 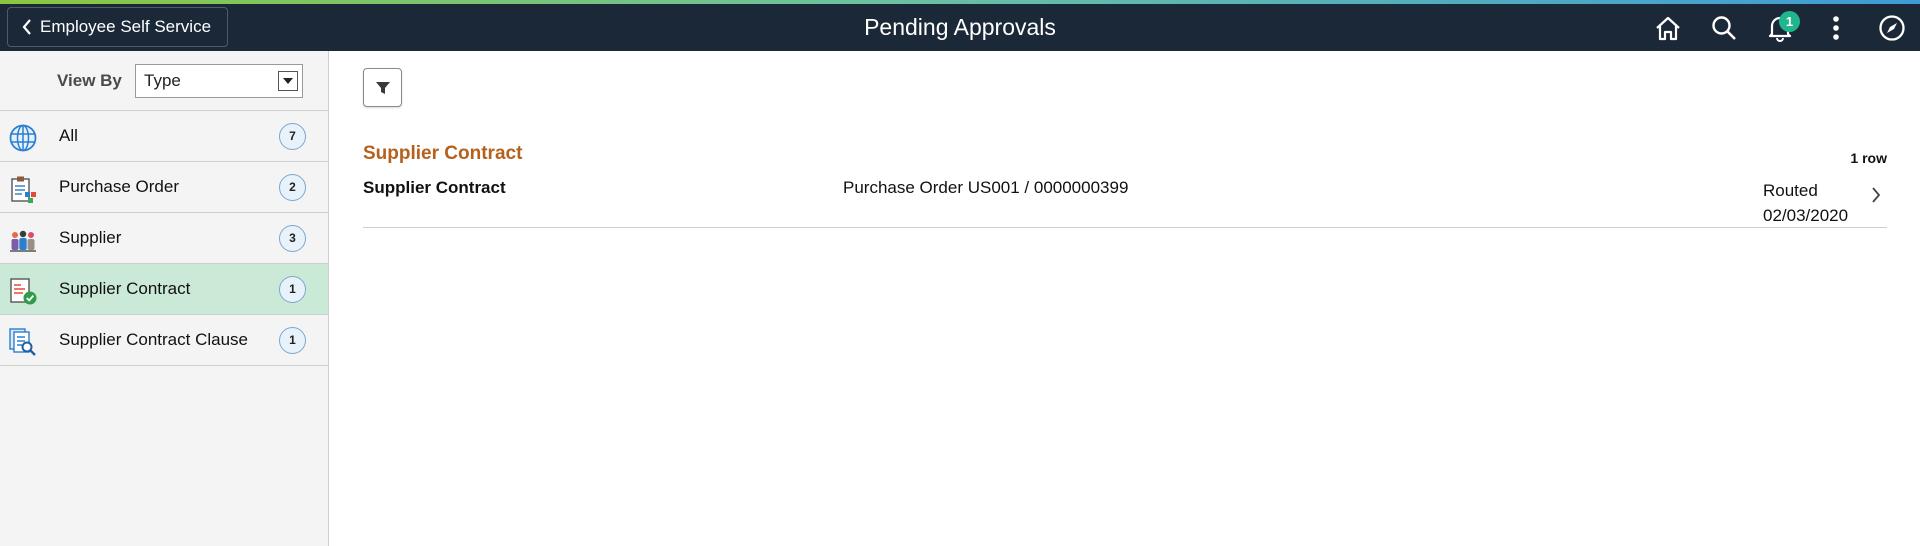 What do you see at coordinates (125, 288) in the screenshot?
I see `sidebar-item-label: Supplier Contract` at bounding box center [125, 288].